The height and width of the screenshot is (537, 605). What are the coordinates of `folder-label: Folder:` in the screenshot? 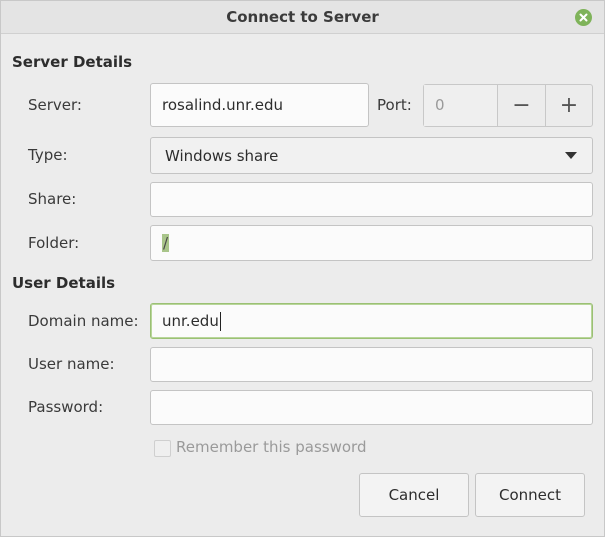 It's located at (54, 243).